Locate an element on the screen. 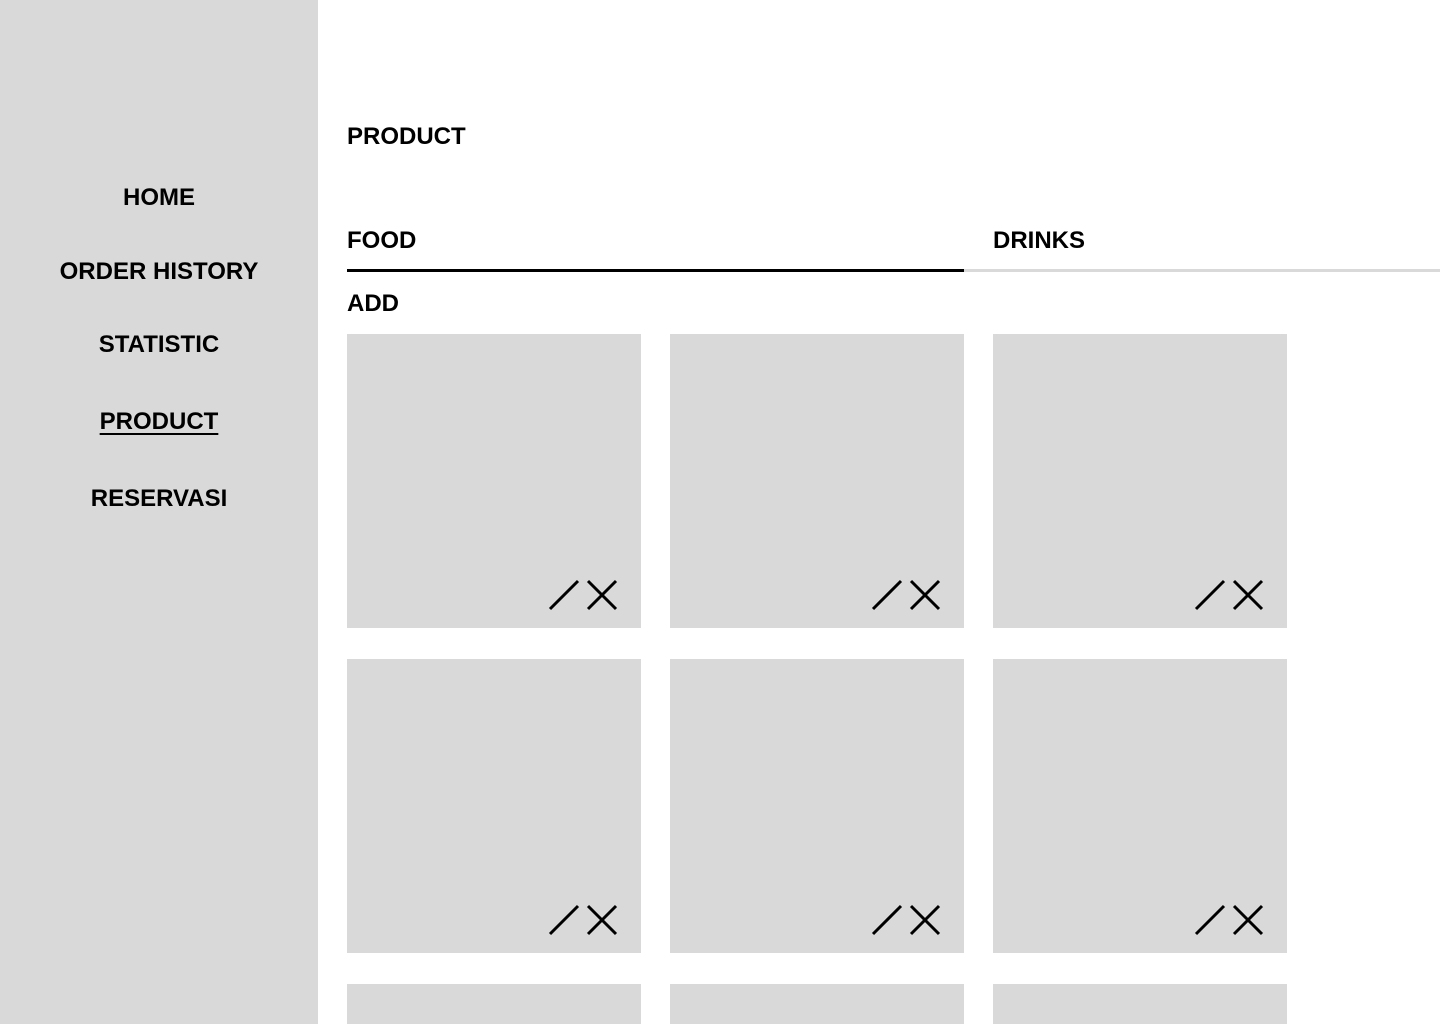 The height and width of the screenshot is (1024, 1440). add-button: ADD is located at coordinates (373, 304).